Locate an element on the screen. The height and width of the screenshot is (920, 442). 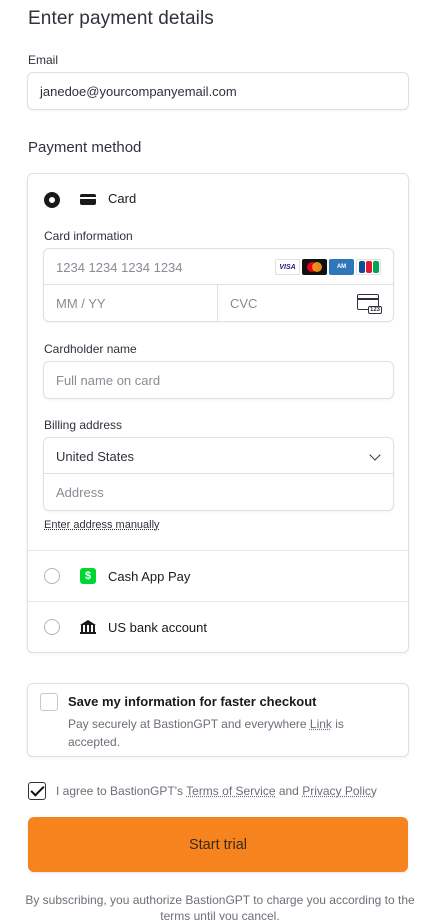
cvc-placeholder: CVC is located at coordinates (244, 303).